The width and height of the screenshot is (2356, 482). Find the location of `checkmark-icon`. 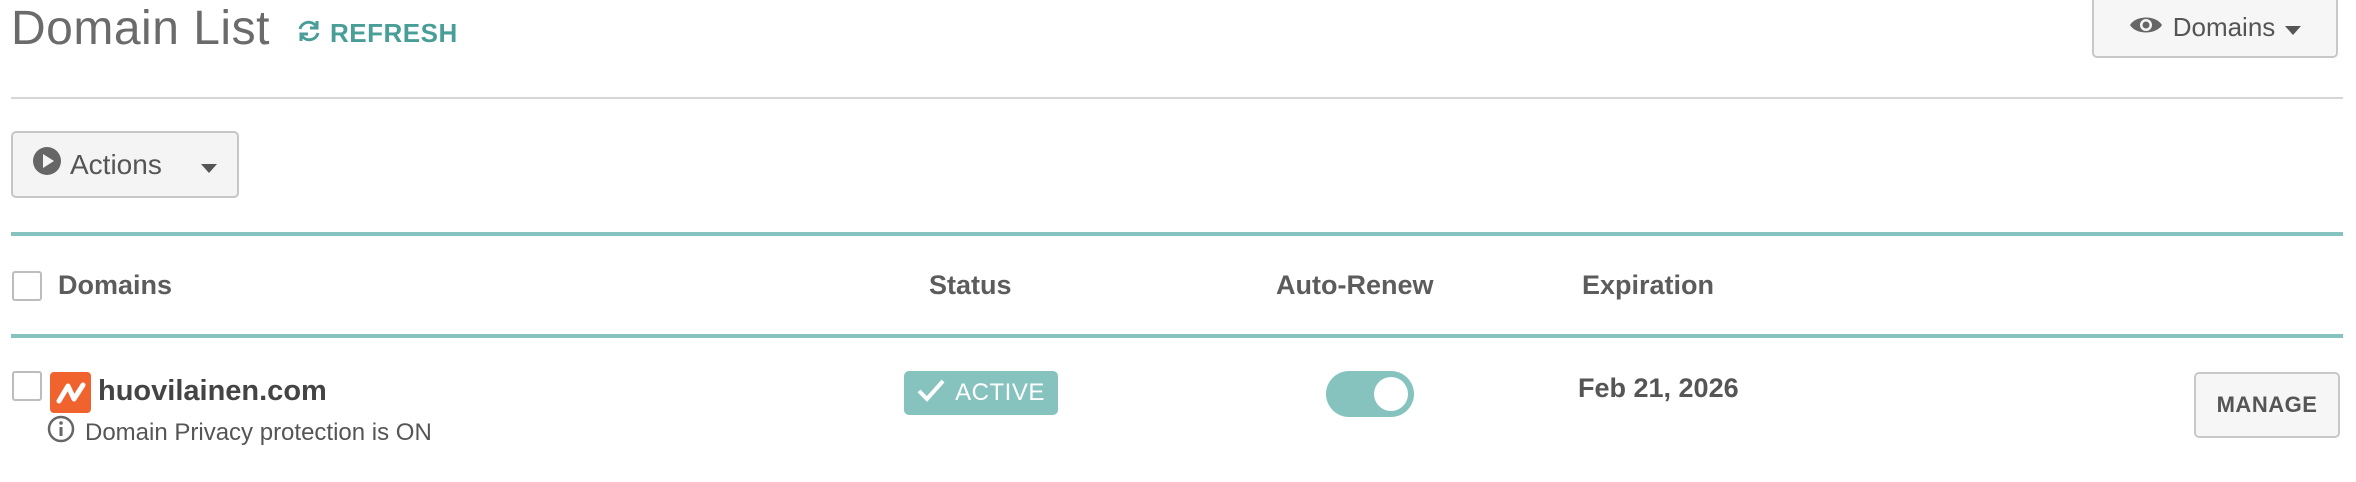

checkmark-icon is located at coordinates (931, 393).